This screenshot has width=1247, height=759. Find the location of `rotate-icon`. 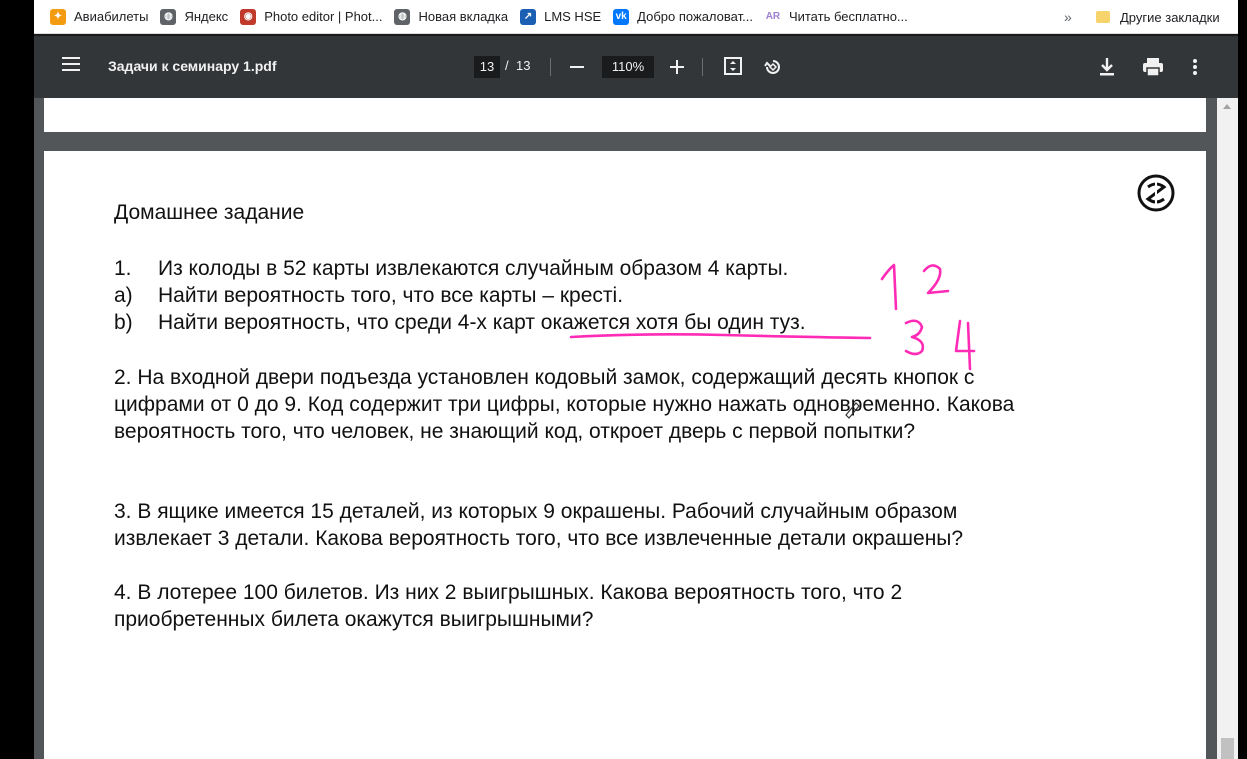

rotate-icon is located at coordinates (773, 67).